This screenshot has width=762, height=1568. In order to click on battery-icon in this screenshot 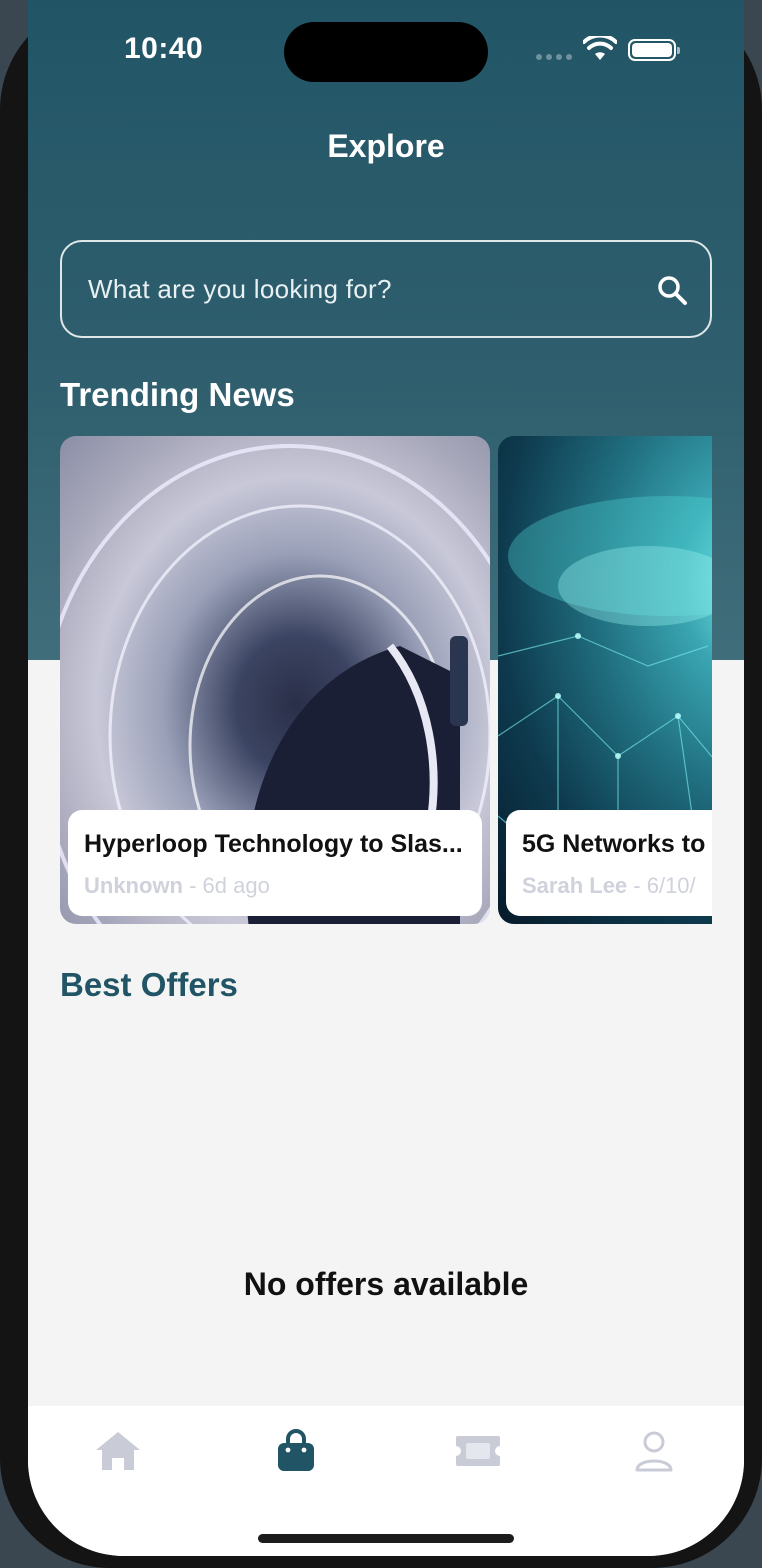, I will do `click(654, 50)`.